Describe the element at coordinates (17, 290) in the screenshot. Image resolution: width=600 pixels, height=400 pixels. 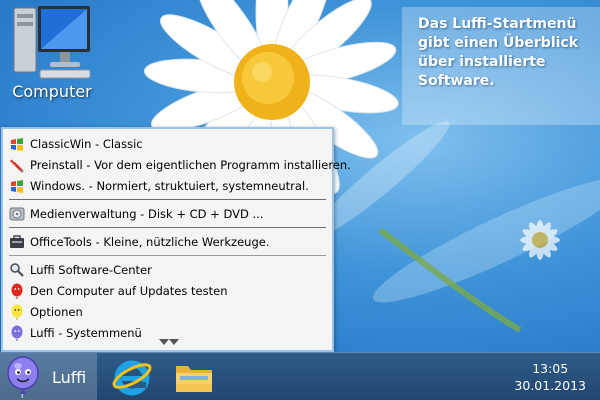
I see `red-balloon-icon` at that location.